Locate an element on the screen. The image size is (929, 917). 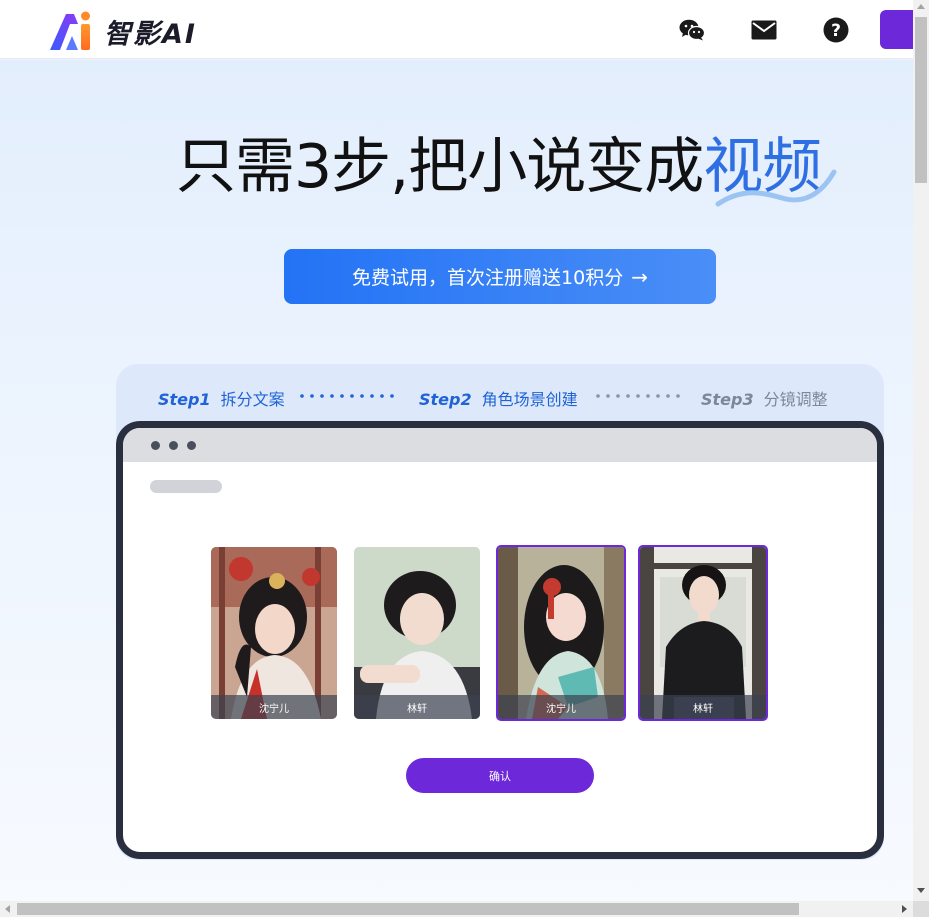
logo: 智影AI is located at coordinates (122, 31).